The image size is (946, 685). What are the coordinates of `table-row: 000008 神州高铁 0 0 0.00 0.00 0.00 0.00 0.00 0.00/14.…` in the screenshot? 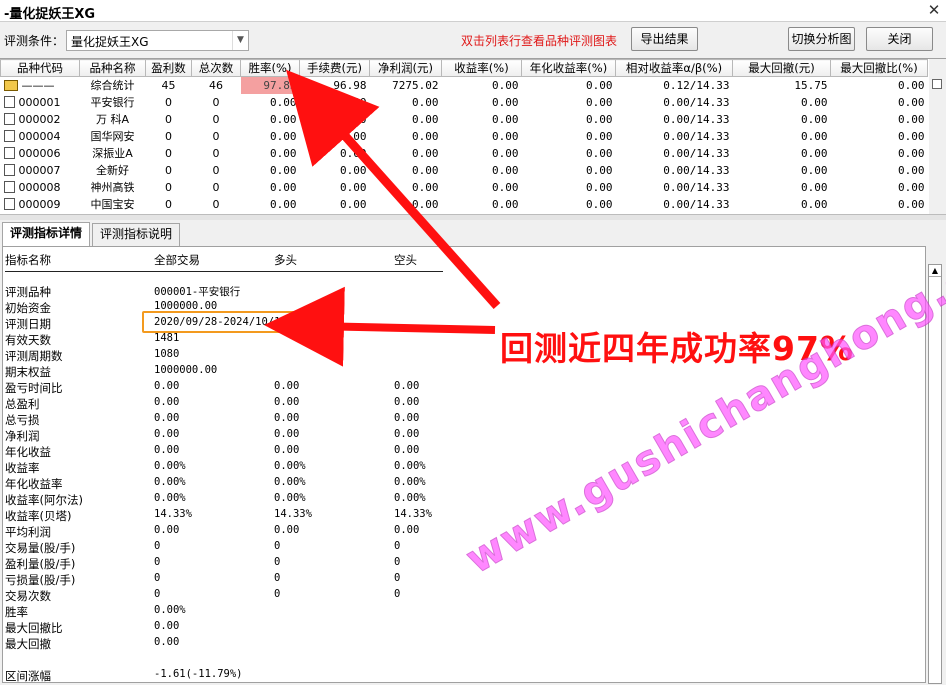 It's located at (464, 187).